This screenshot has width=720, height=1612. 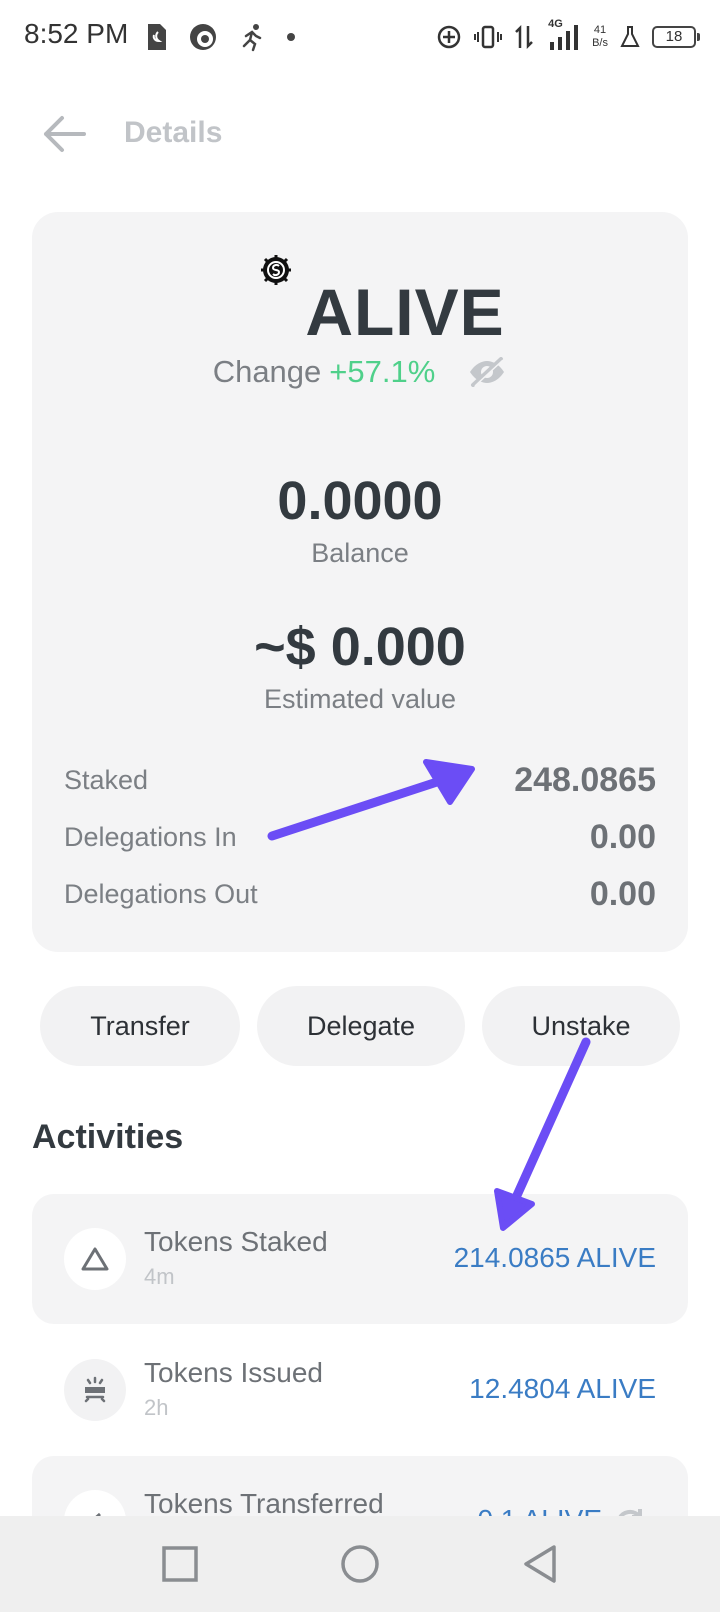 I want to click on back-nav-icon, so click(x=540, y=1564).